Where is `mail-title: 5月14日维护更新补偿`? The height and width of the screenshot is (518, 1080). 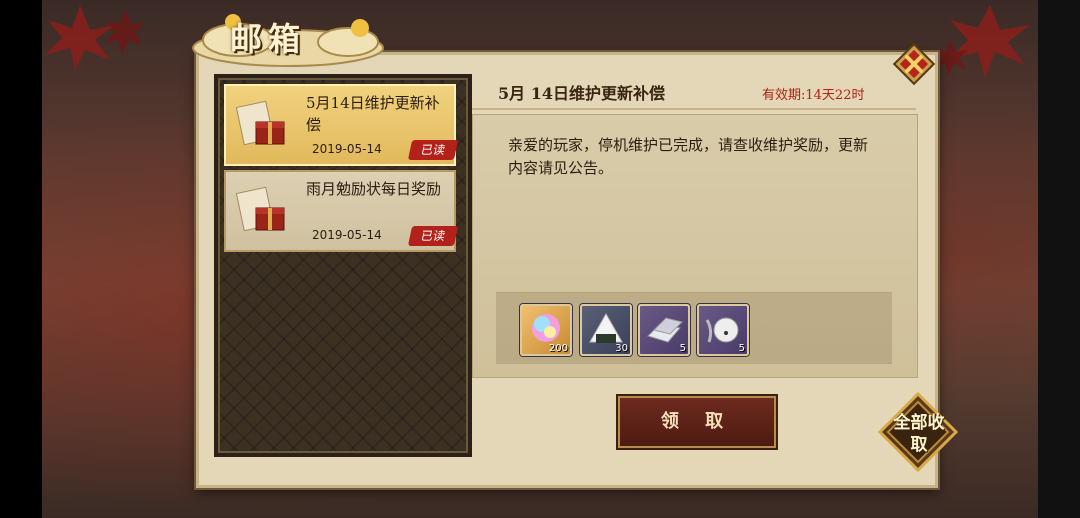
mail-title: 5月14日维护更新补偿 is located at coordinates (373, 114).